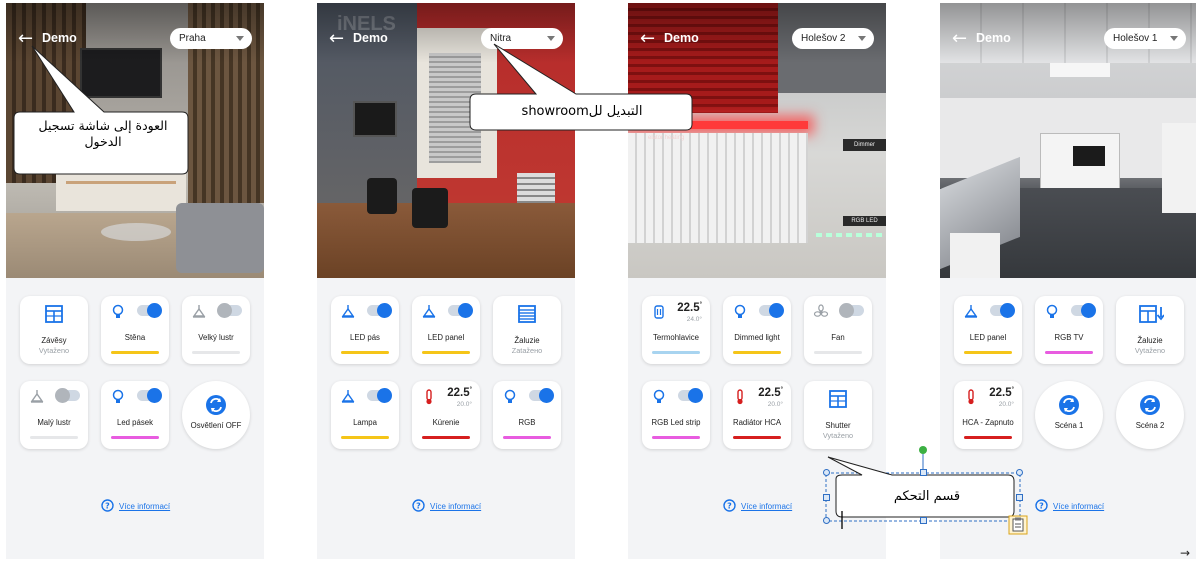  Describe the element at coordinates (1018, 525) in the screenshot. I see `paste-options-icon` at that location.